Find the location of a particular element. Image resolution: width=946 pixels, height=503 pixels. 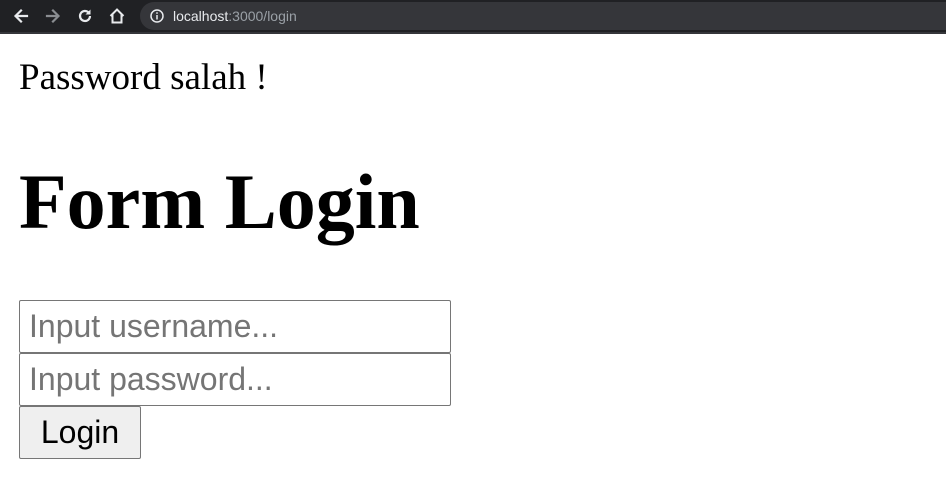

reload-icon is located at coordinates (85, 16).